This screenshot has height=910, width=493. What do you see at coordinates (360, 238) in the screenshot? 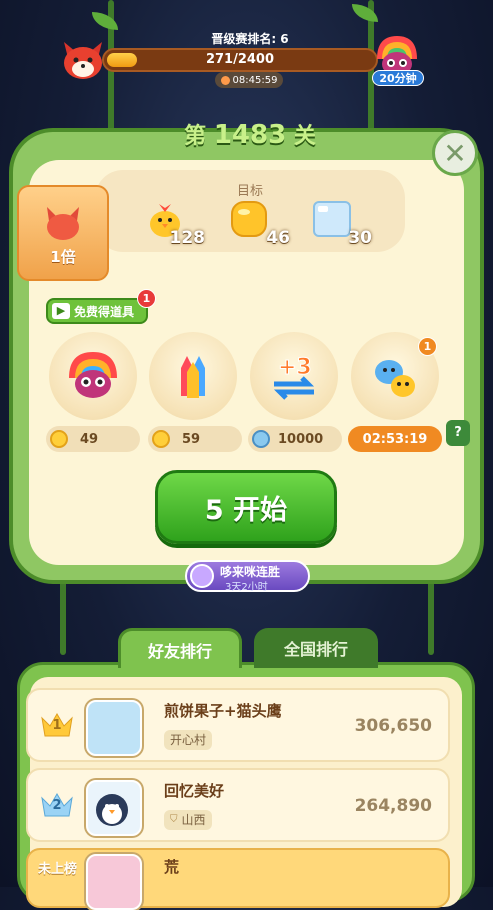
I see `goal-count: 30` at bounding box center [360, 238].